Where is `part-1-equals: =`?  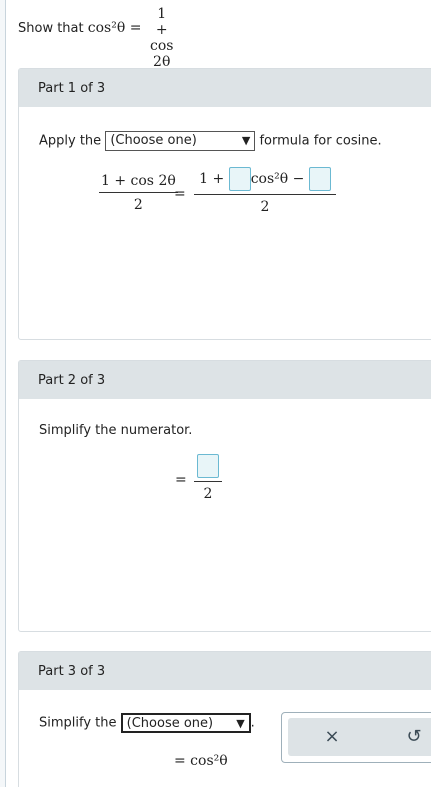
part-1-equals: = is located at coordinates (180, 194).